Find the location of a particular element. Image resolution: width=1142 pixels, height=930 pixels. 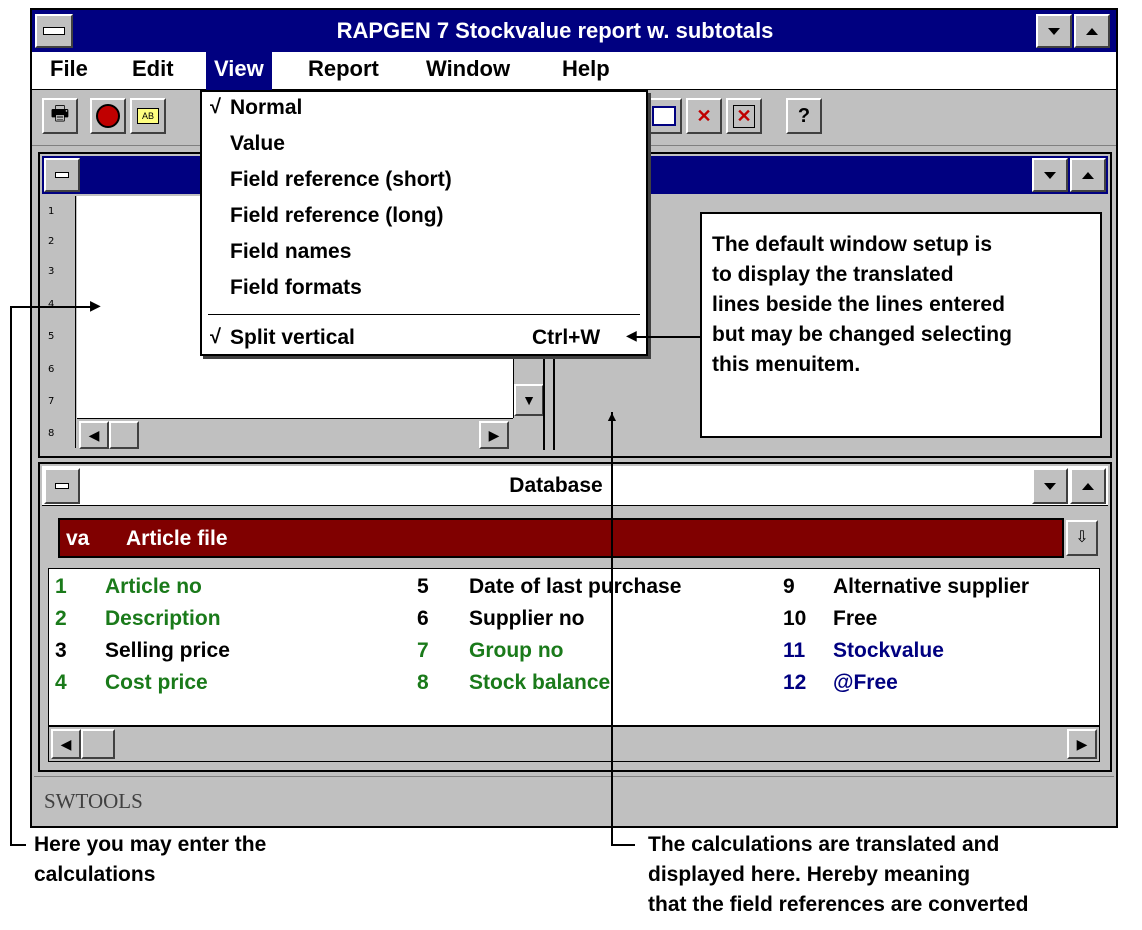

menu-bar: File Edit View Report Window Help is located at coordinates (574, 71).